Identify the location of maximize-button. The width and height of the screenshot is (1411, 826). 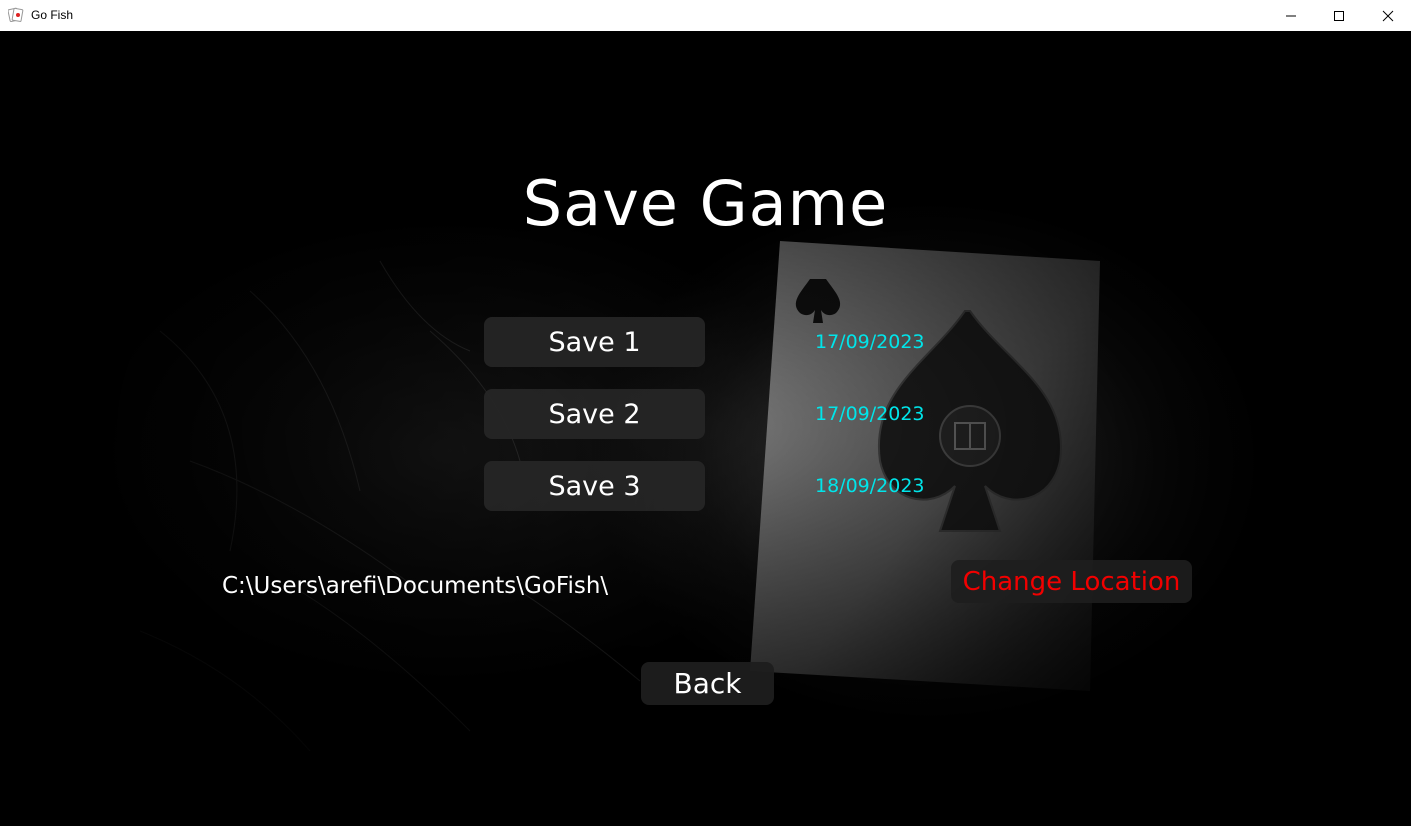
(1339, 15).